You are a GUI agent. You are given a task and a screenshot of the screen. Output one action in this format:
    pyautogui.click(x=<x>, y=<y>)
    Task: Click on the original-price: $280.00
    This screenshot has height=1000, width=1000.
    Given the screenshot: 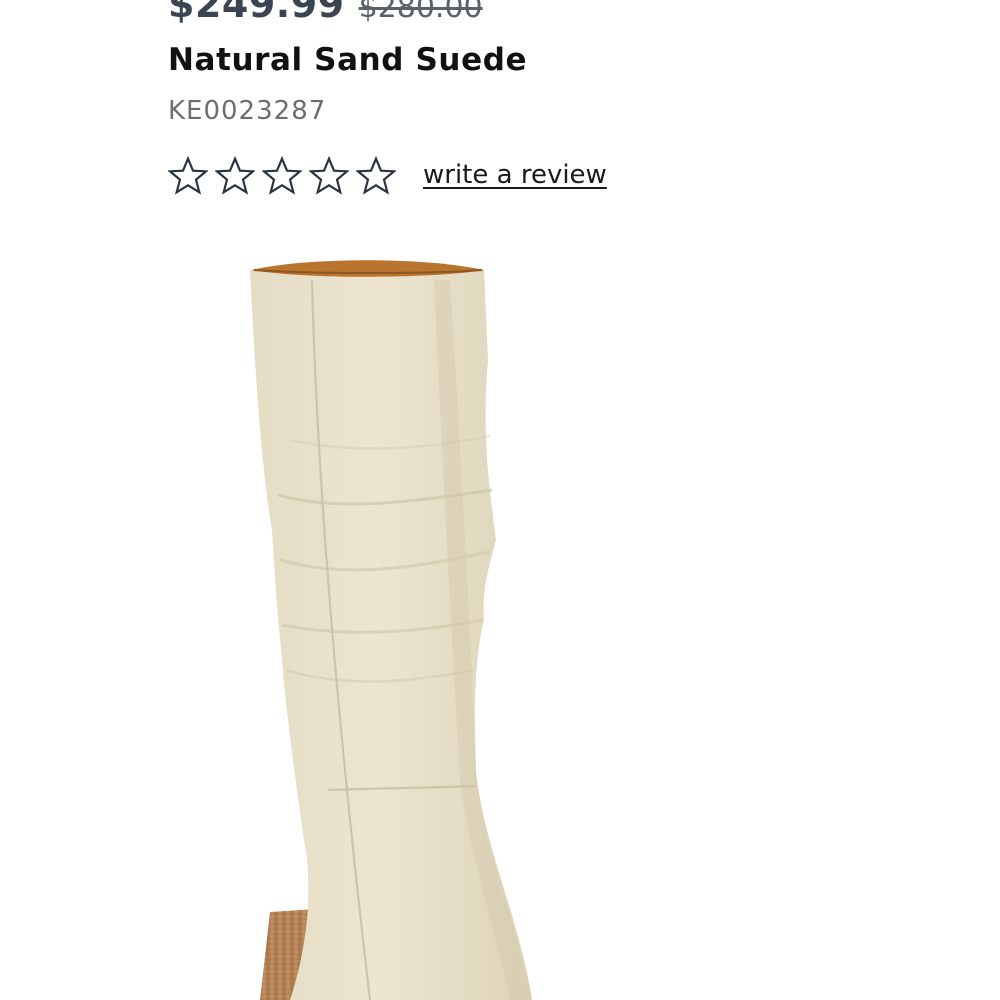 What is the action you would take?
    pyautogui.click(x=420, y=12)
    